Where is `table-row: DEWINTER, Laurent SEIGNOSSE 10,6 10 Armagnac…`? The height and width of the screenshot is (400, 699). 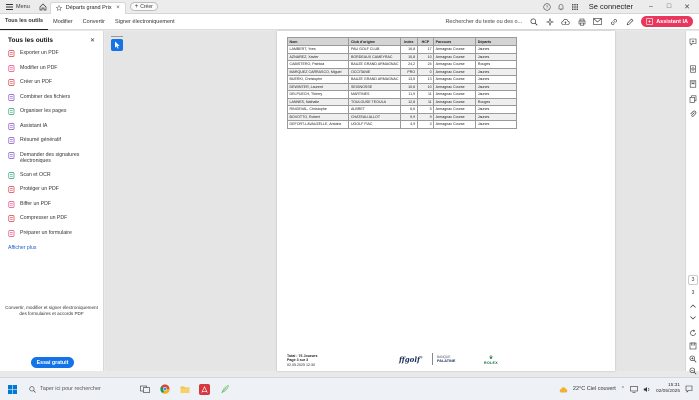 table-row: DEWINTER, Laurent SEIGNOSSE 10,6 10 Armagnac… is located at coordinates (401, 86).